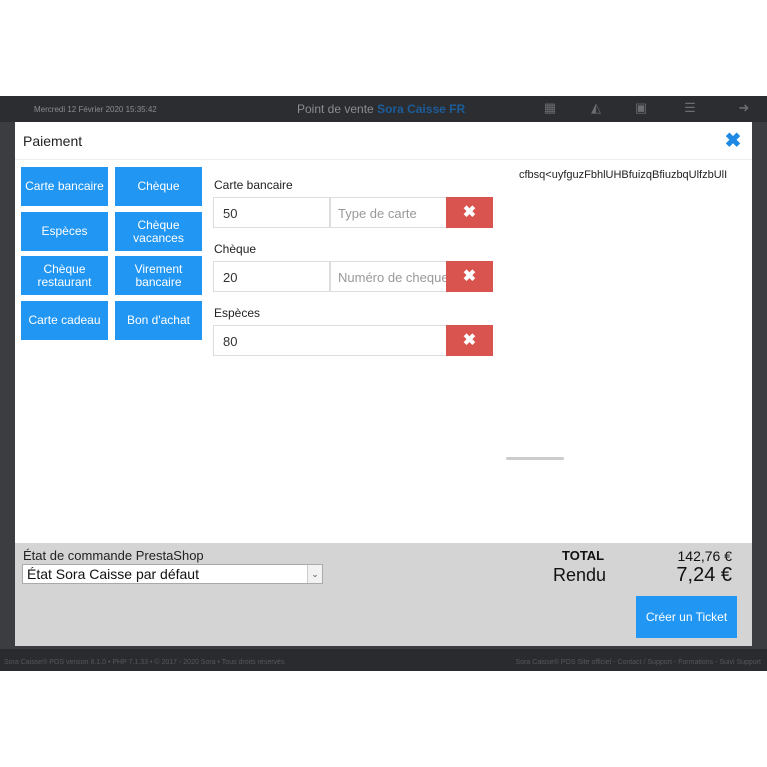 The image size is (767, 767). I want to click on modal-header: Paiement ✖, so click(383, 141).